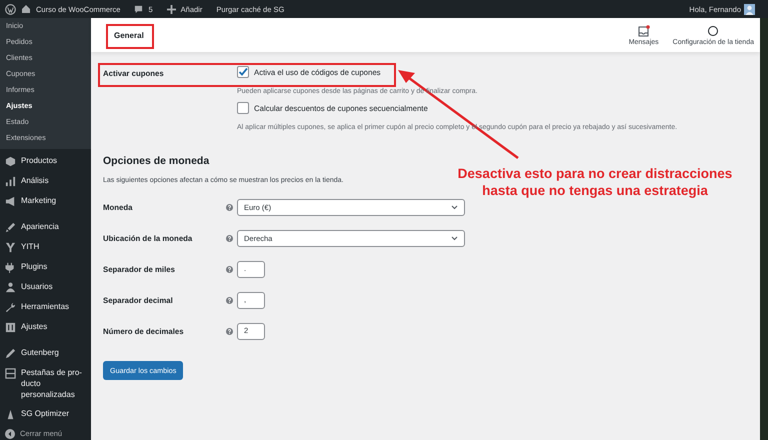 The height and width of the screenshot is (440, 768). Describe the element at coordinates (171, 9) in the screenshot. I see `plus-icon` at that location.